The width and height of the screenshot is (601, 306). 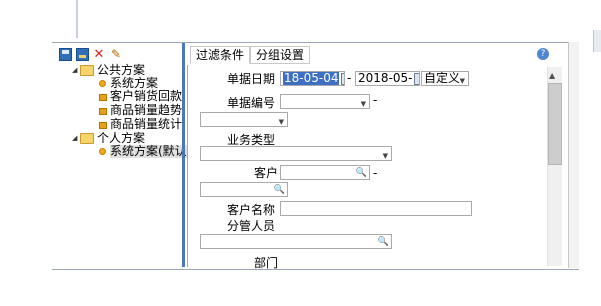 What do you see at coordinates (183, 155) in the screenshot?
I see `pane-splitter` at bounding box center [183, 155].